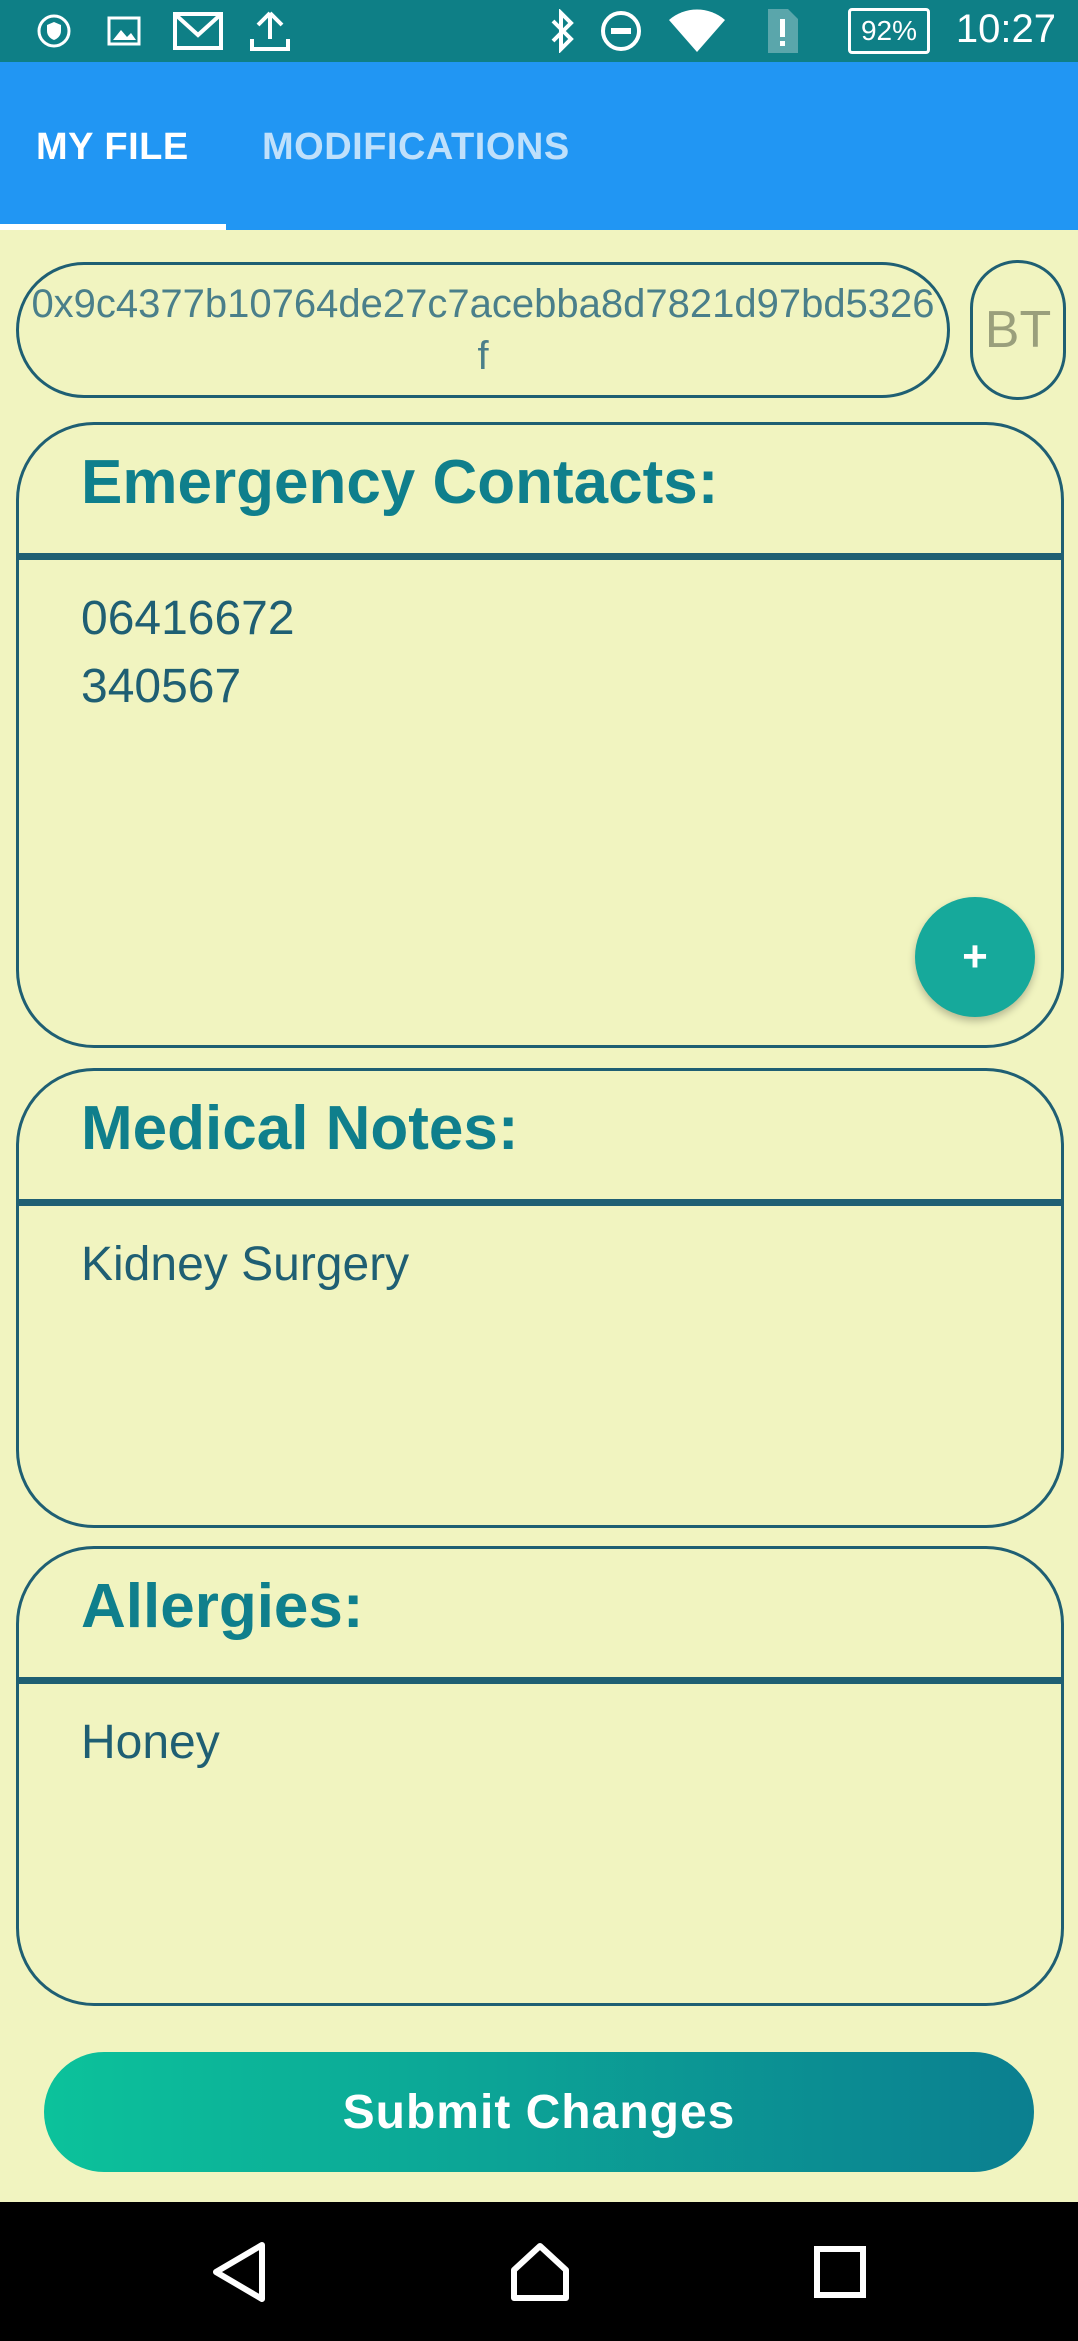  I want to click on home-icon, so click(540, 2271).